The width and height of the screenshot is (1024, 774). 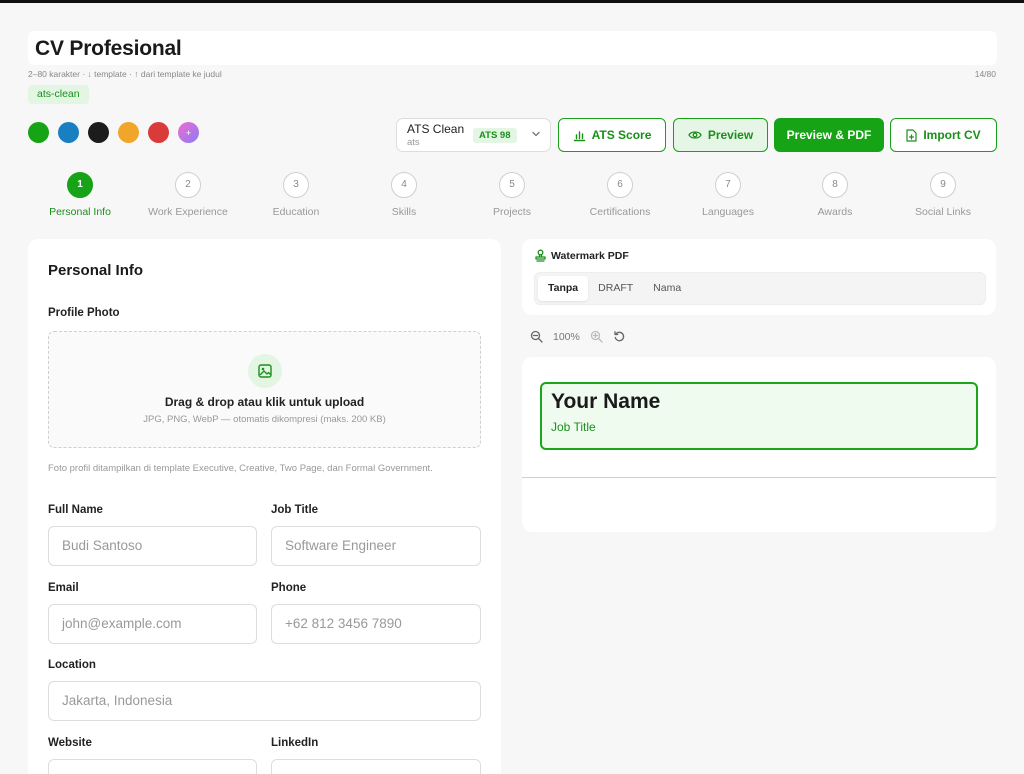 I want to click on location-label: Location, so click(x=72, y=665).